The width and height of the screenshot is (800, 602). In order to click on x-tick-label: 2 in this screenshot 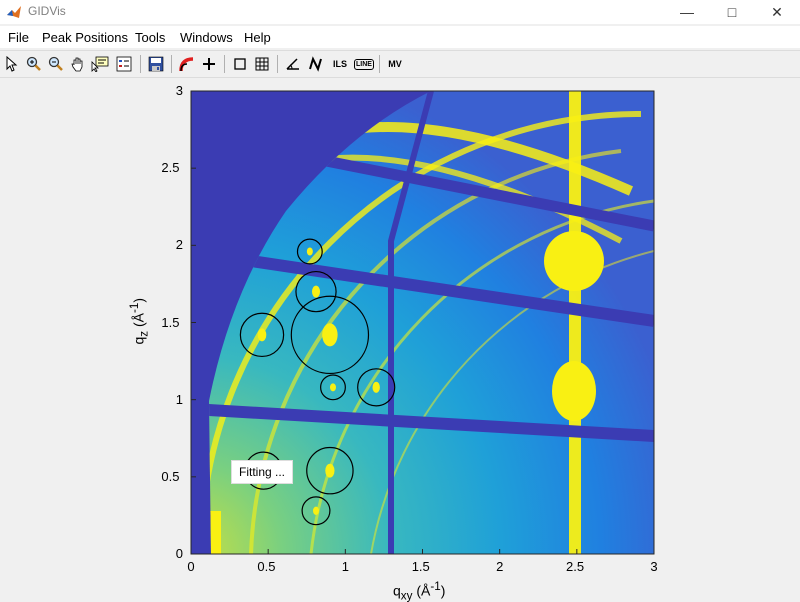, I will do `click(500, 566)`.